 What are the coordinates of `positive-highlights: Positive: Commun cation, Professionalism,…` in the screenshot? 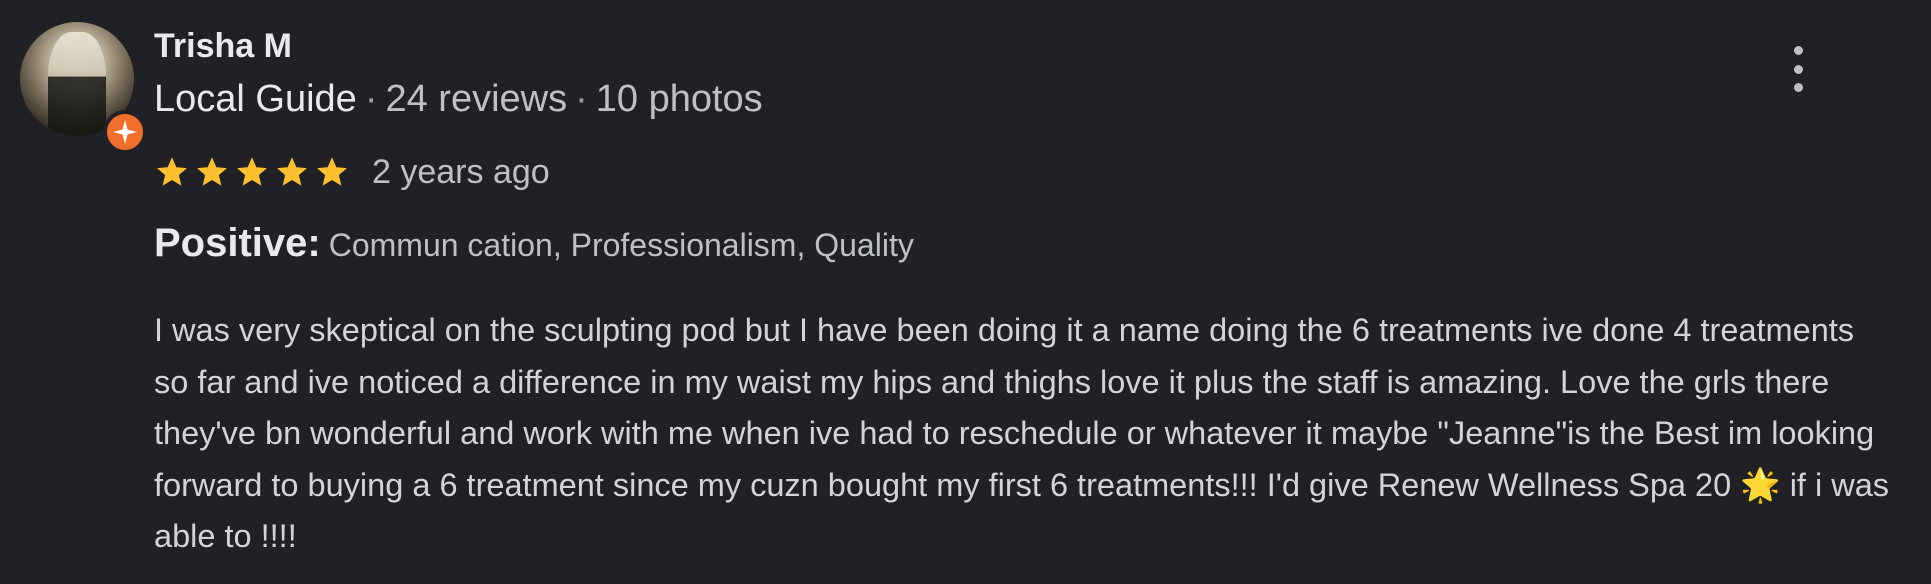 It's located at (534, 244).